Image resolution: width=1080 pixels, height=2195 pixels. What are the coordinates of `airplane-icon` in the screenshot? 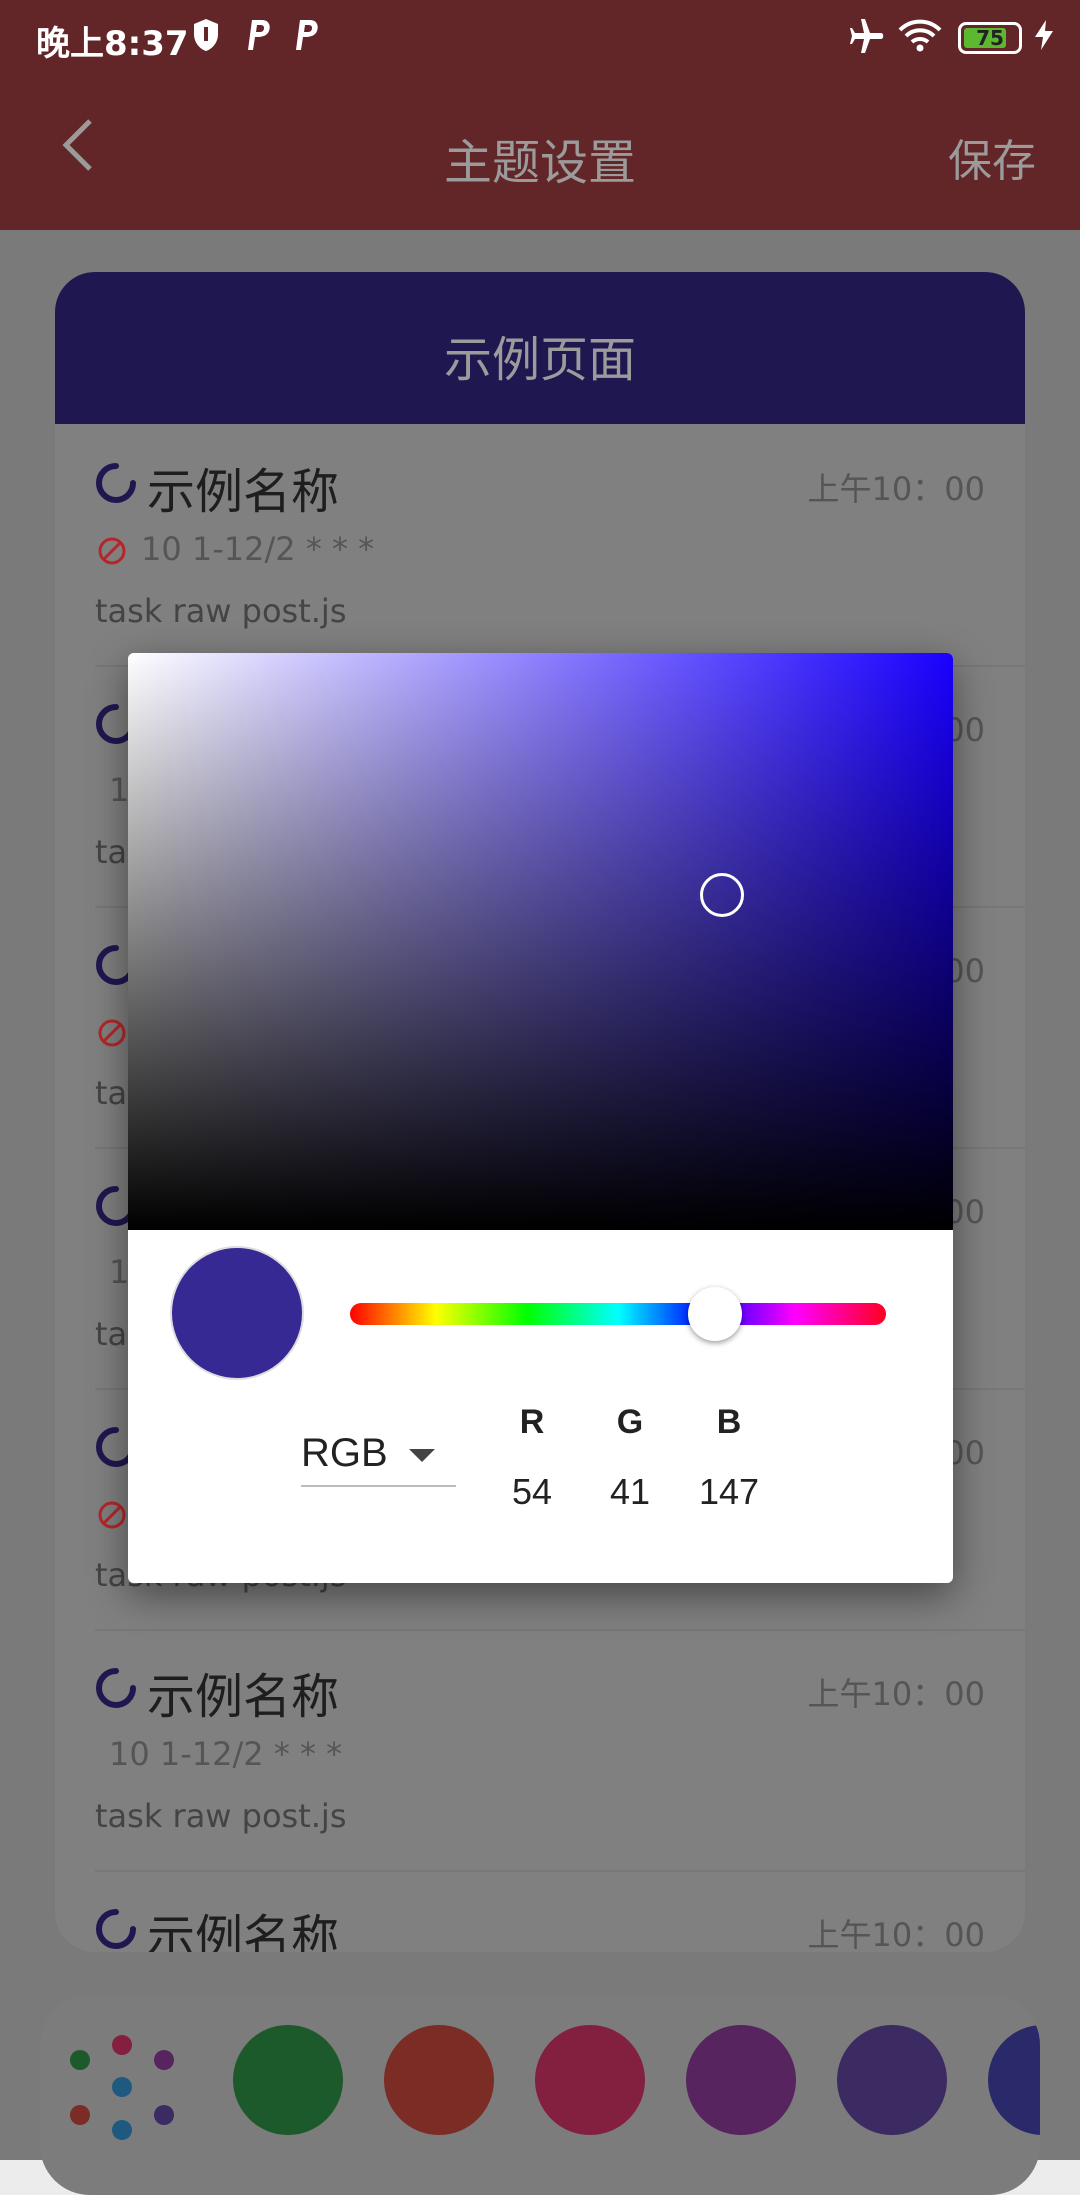 It's located at (867, 40).